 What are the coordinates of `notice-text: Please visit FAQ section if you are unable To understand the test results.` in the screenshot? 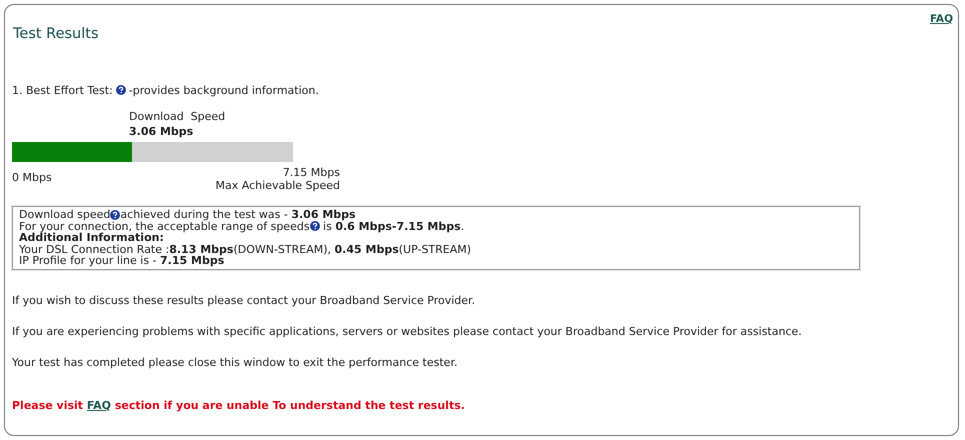 It's located at (239, 406).